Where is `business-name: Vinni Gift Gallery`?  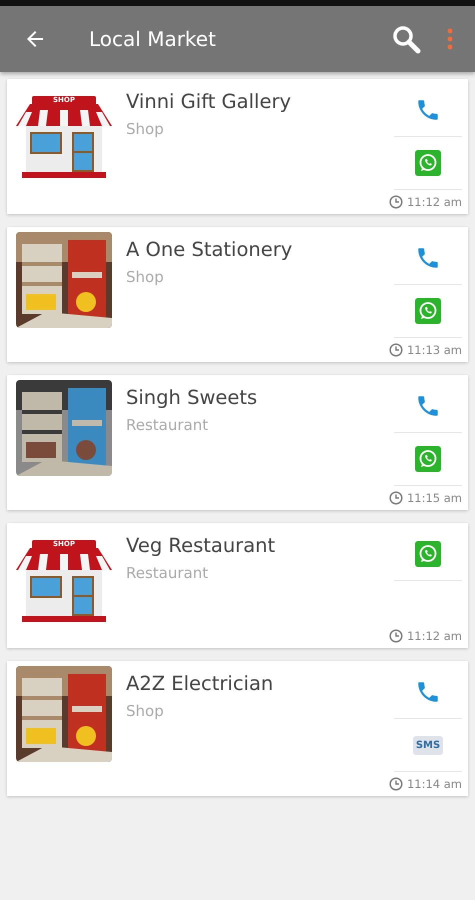
business-name: Vinni Gift Gallery is located at coordinates (209, 102).